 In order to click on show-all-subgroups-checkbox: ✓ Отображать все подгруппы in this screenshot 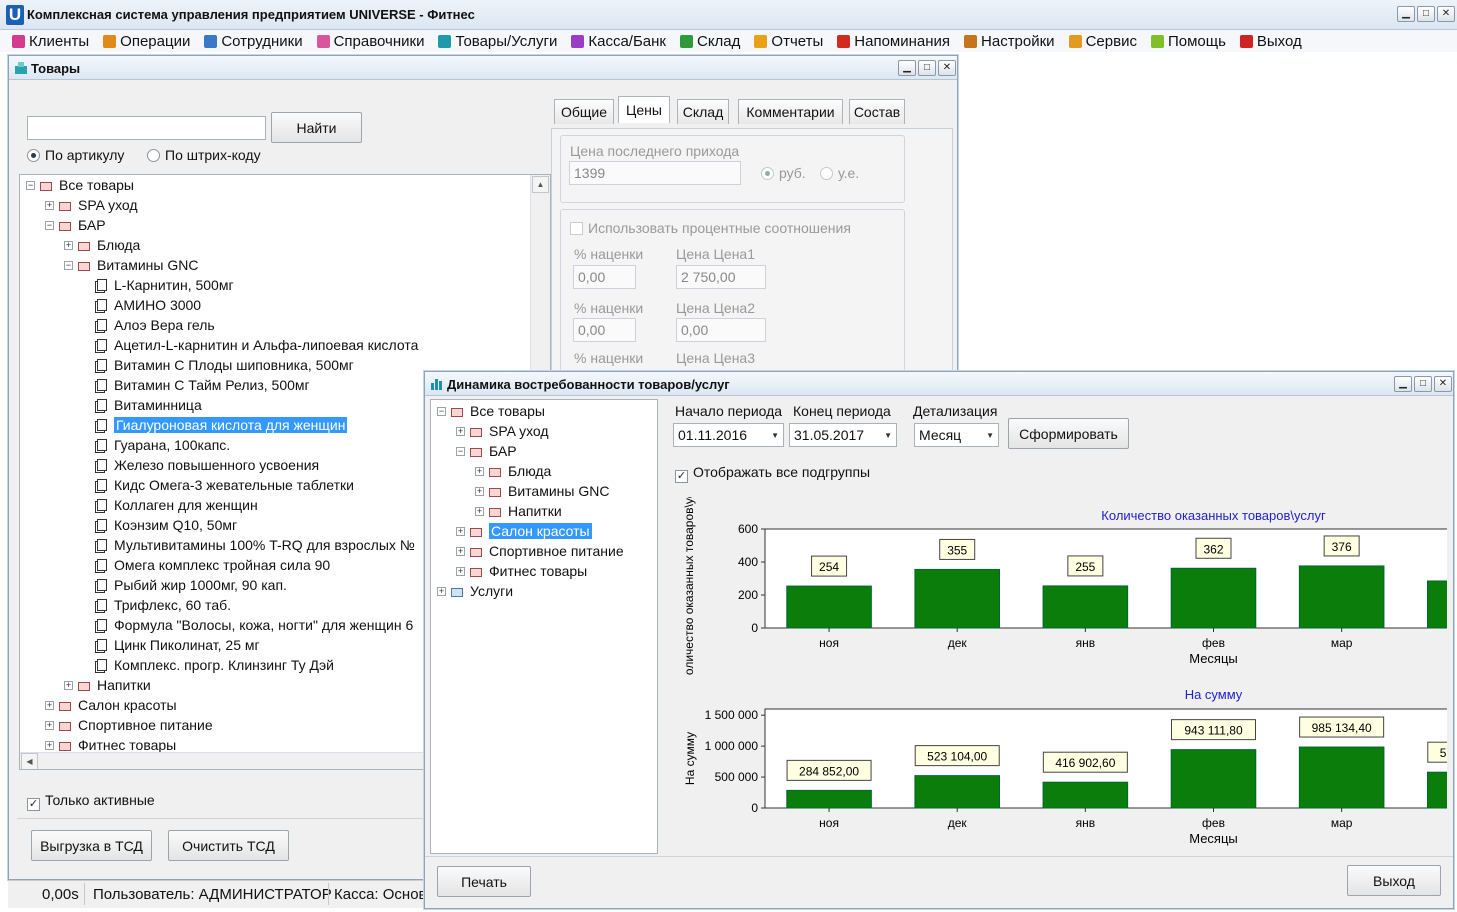, I will do `click(772, 473)`.